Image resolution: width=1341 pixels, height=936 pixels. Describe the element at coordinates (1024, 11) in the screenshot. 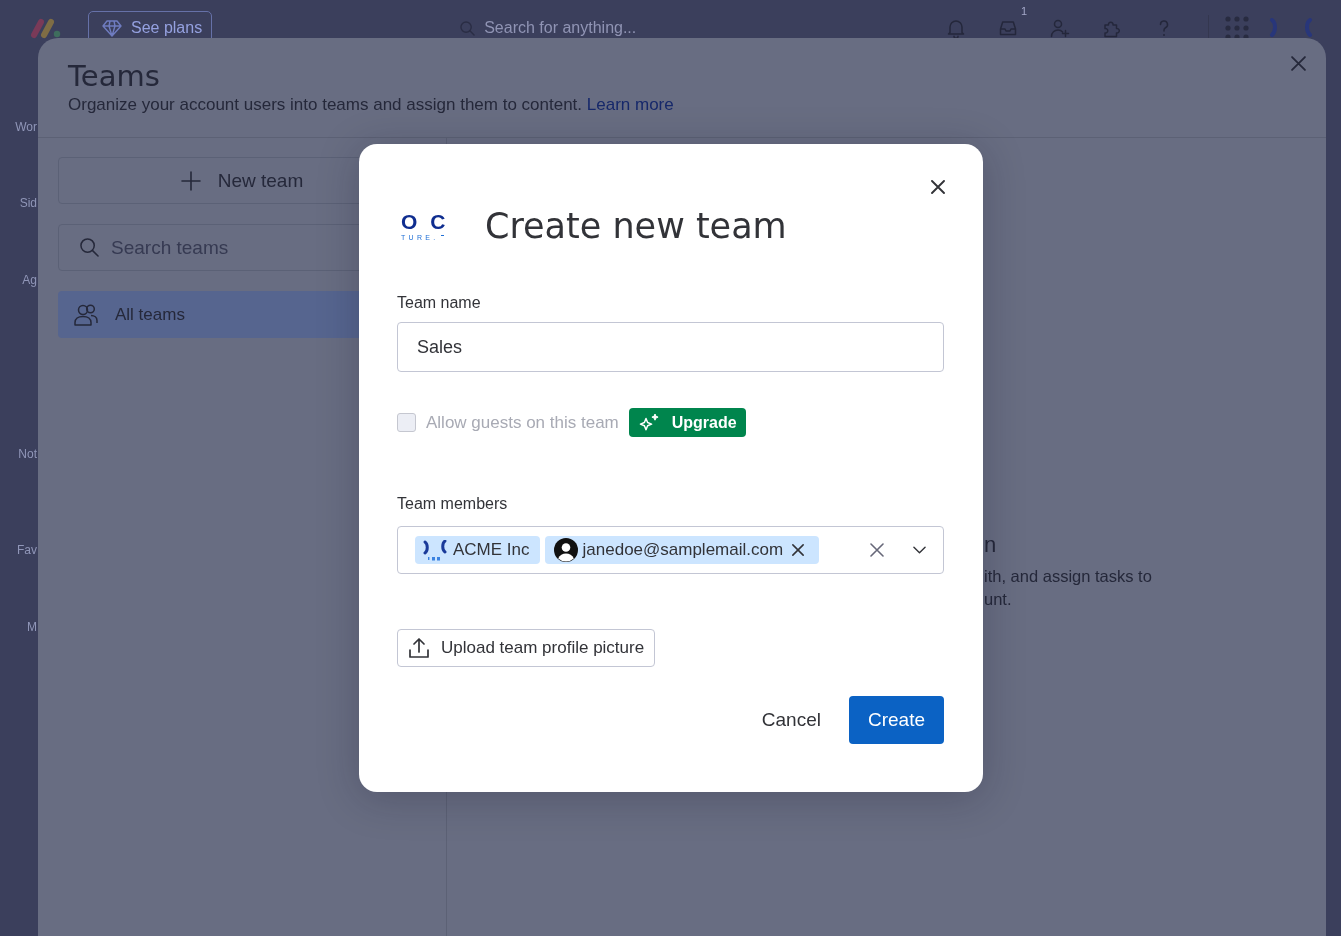

I see `notification-count: 1` at that location.